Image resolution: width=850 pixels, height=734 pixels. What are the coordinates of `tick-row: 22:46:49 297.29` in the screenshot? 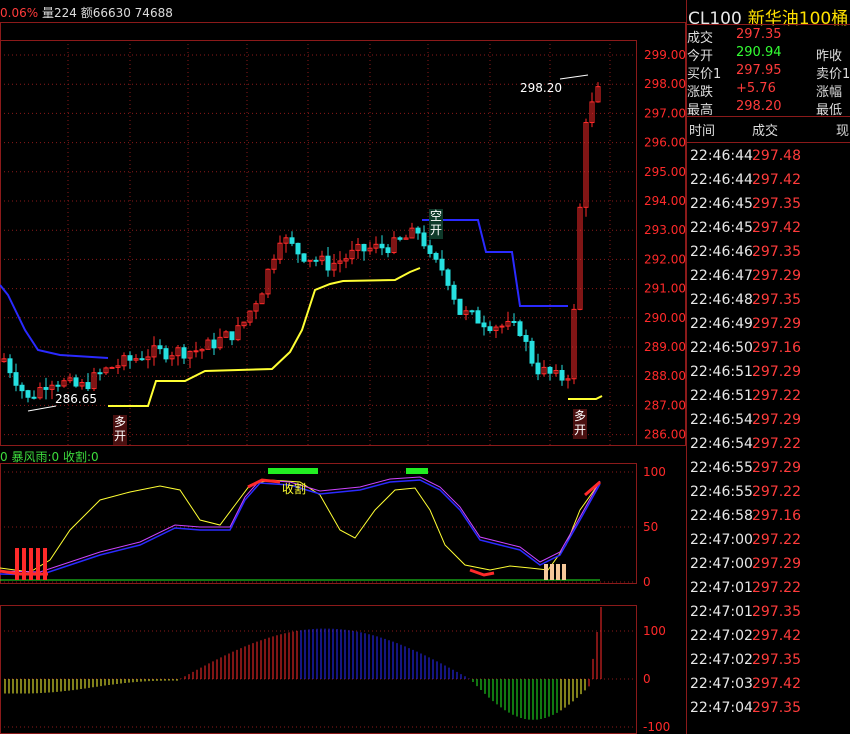 It's located at (768, 328).